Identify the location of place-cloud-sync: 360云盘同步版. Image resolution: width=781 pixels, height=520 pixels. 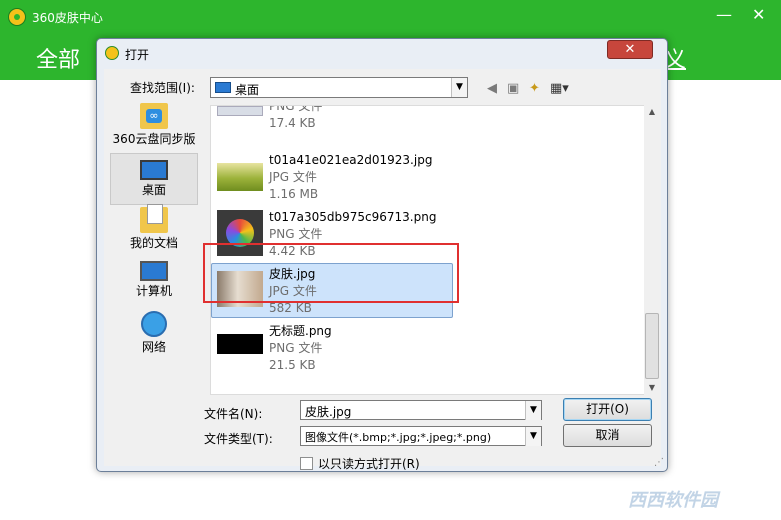
(154, 127).